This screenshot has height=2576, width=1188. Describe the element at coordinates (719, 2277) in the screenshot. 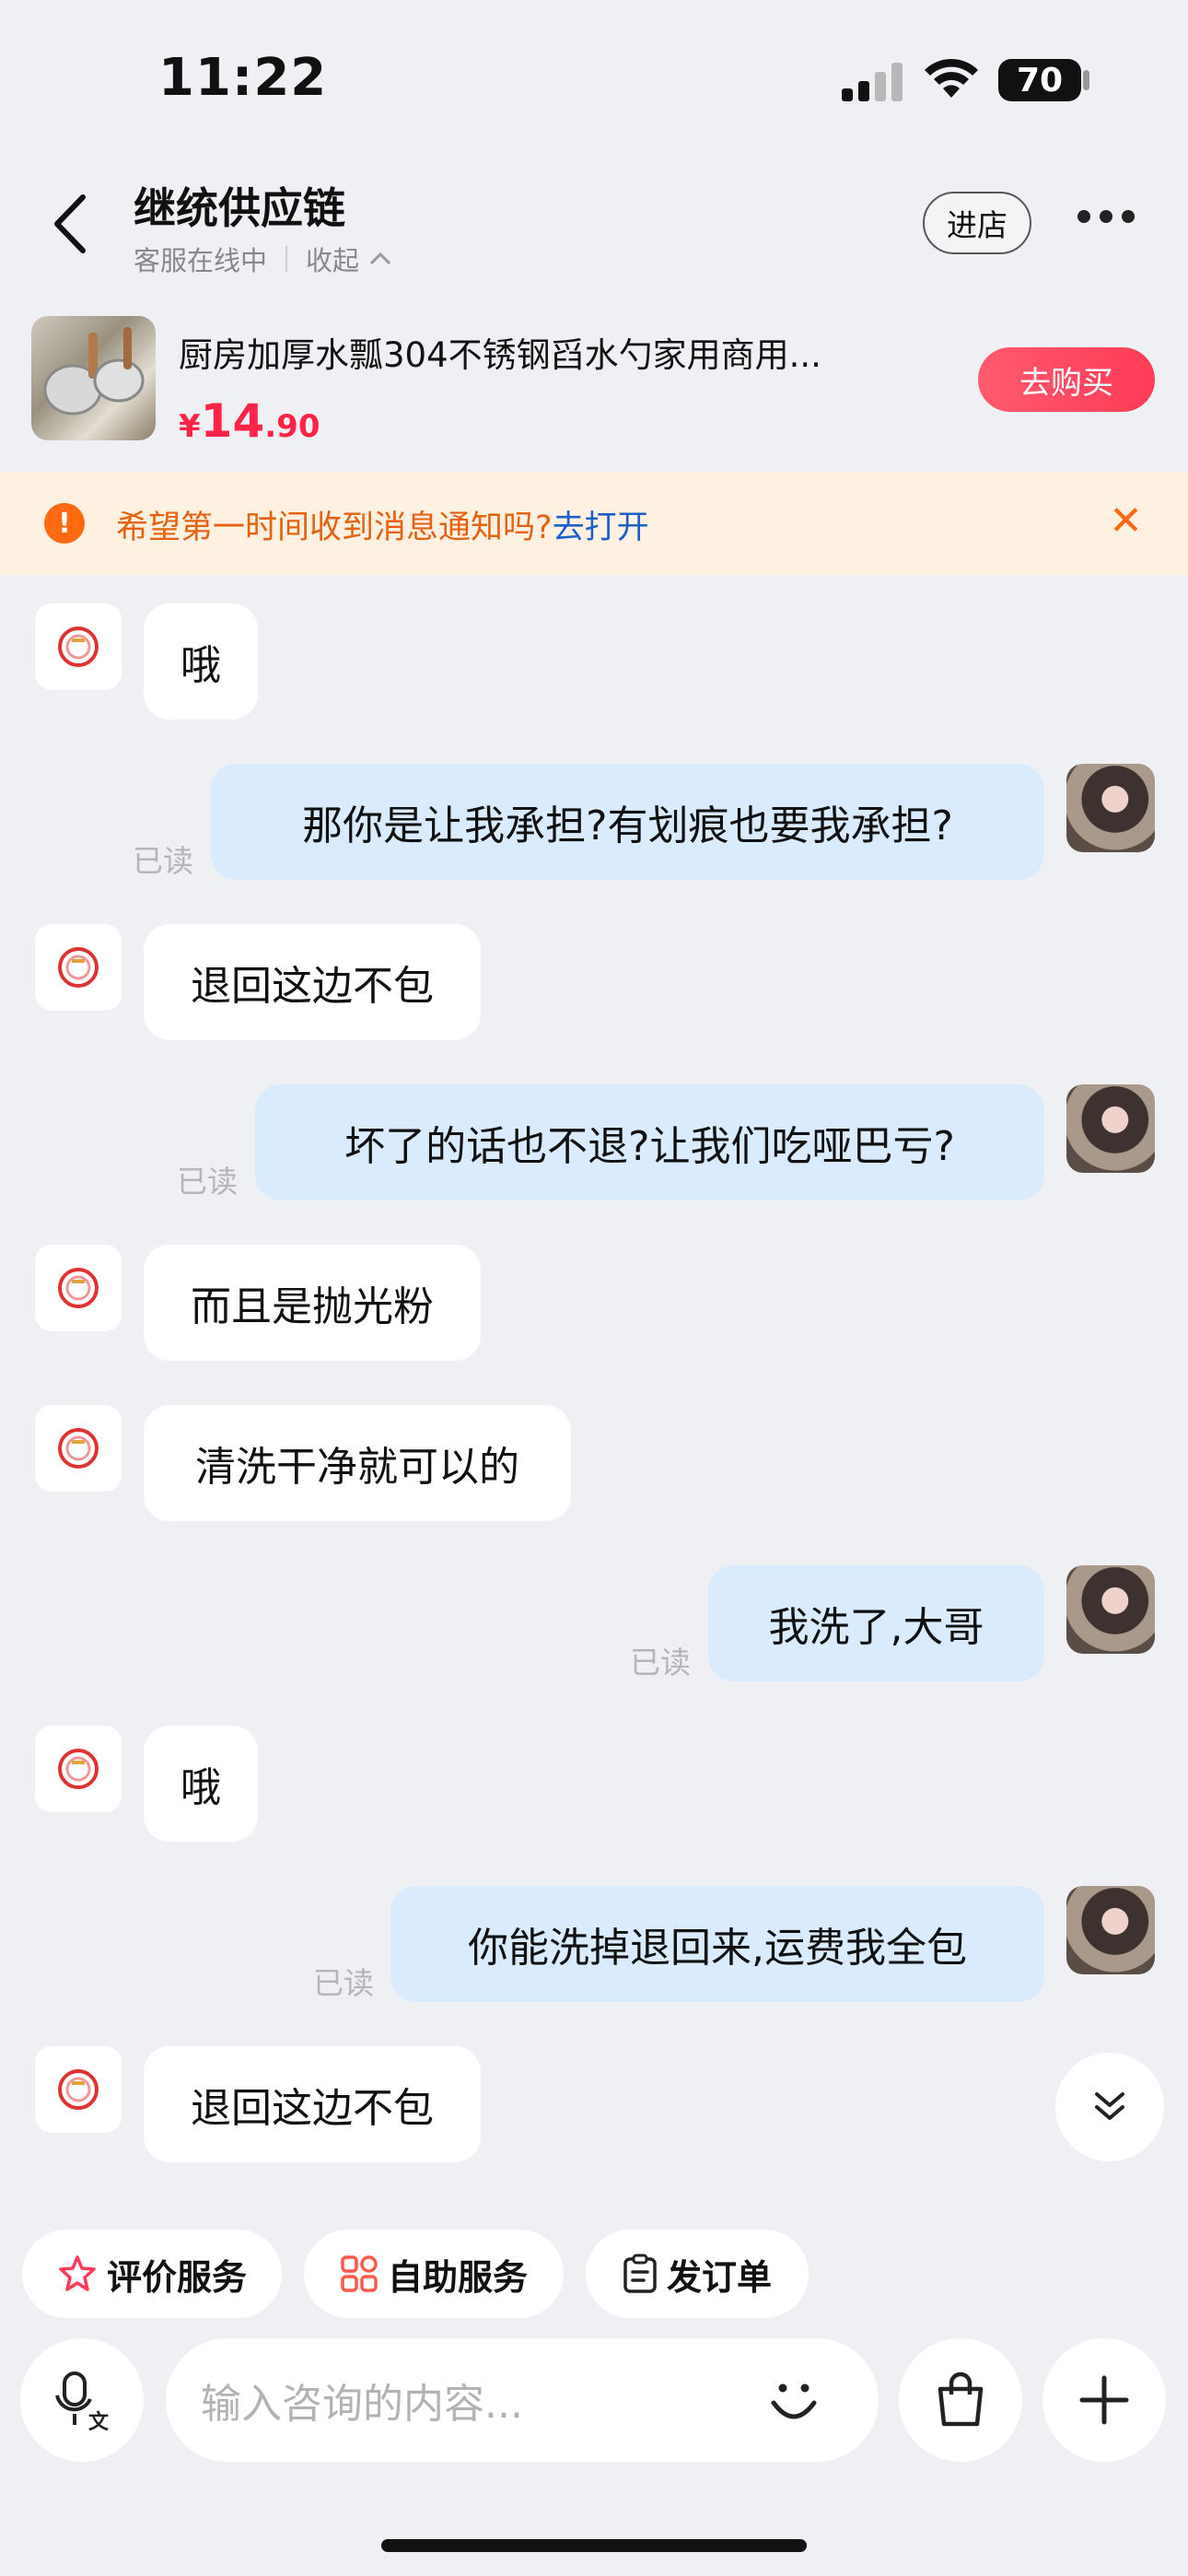

I see `send-order-label: 发订单` at that location.